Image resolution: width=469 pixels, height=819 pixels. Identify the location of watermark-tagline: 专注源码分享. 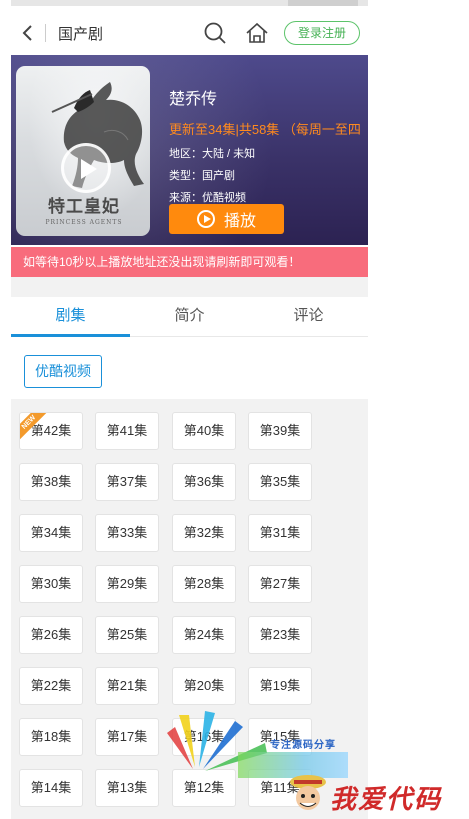
(303, 745).